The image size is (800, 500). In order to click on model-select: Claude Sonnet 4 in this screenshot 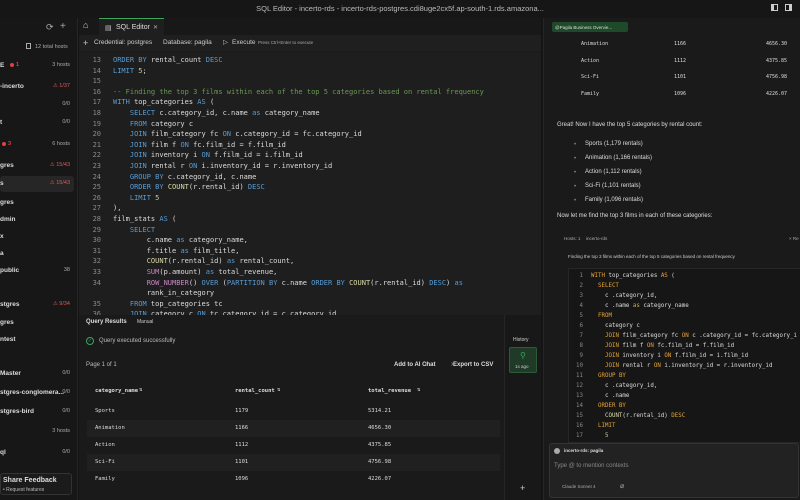, I will do `click(579, 486)`.